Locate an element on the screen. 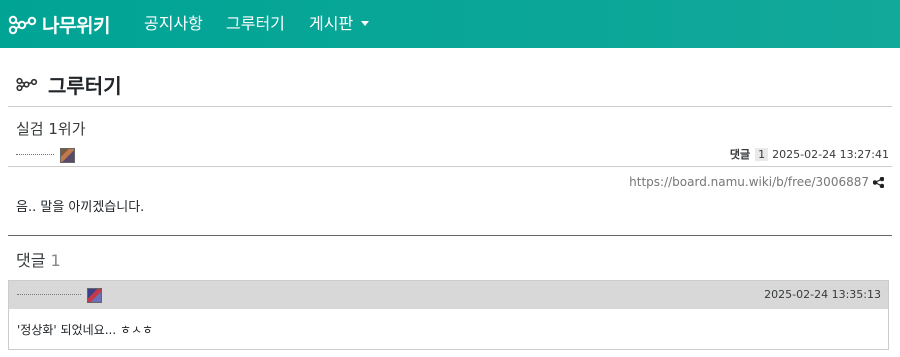 The width and height of the screenshot is (900, 357). share-icon is located at coordinates (878, 182).